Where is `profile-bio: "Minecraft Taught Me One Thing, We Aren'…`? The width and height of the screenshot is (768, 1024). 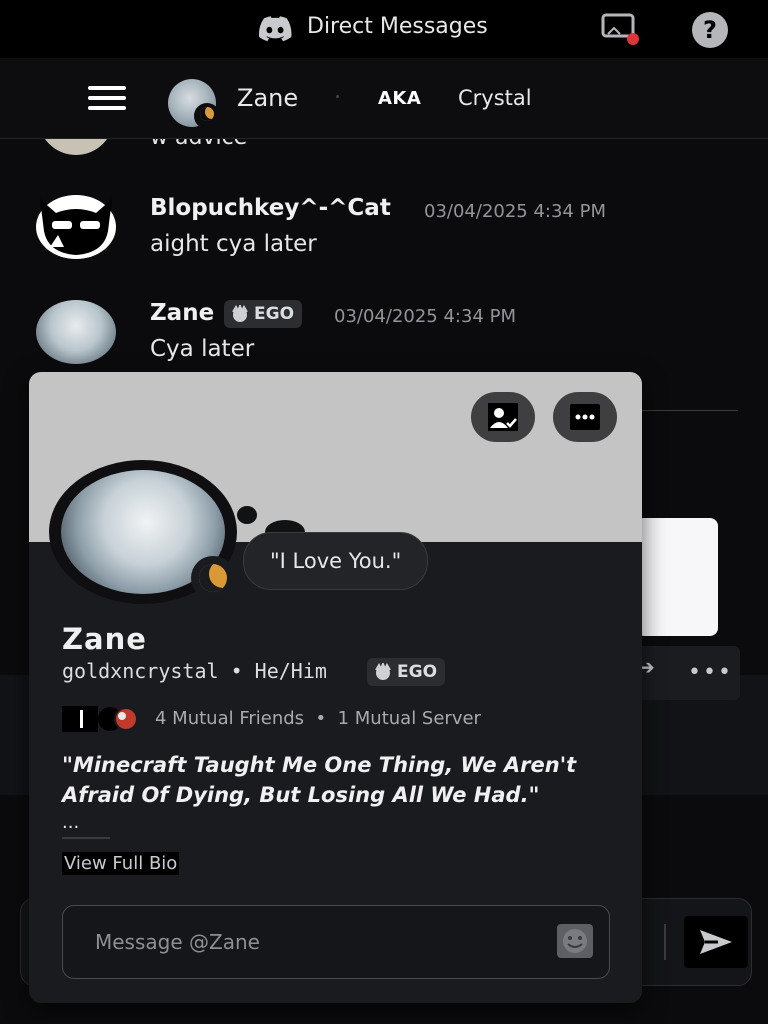
profile-bio: "Minecraft Taught Me One Thing, We Aren'… is located at coordinates (319, 780).